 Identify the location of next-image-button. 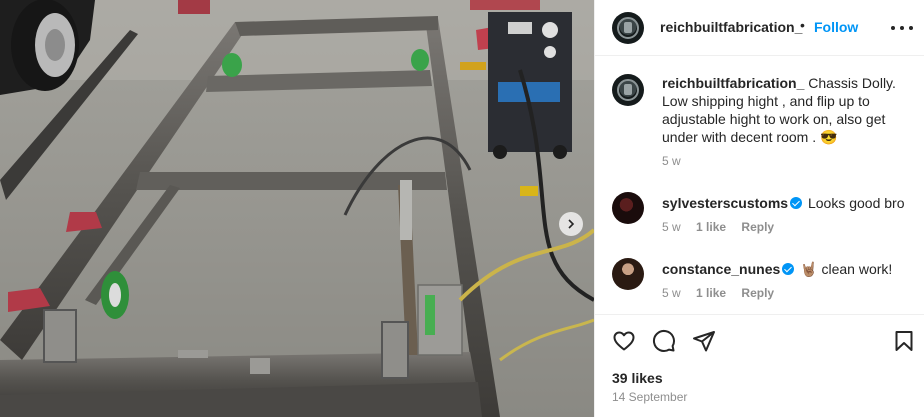
(571, 224).